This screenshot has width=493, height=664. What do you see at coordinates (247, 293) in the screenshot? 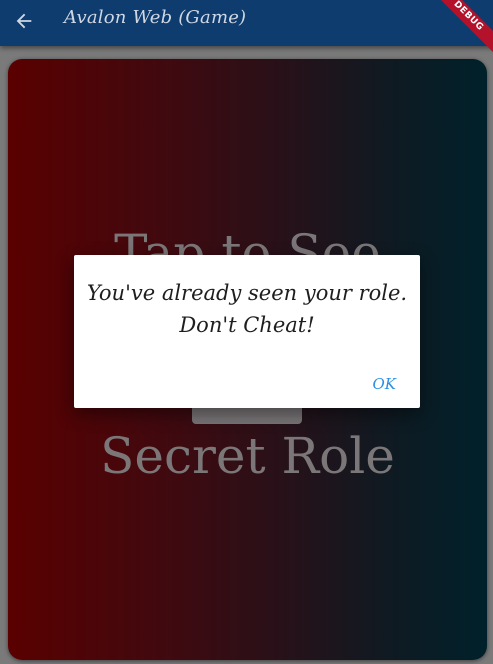
I see `dialog-message-line1: You've already seen your role.` at bounding box center [247, 293].